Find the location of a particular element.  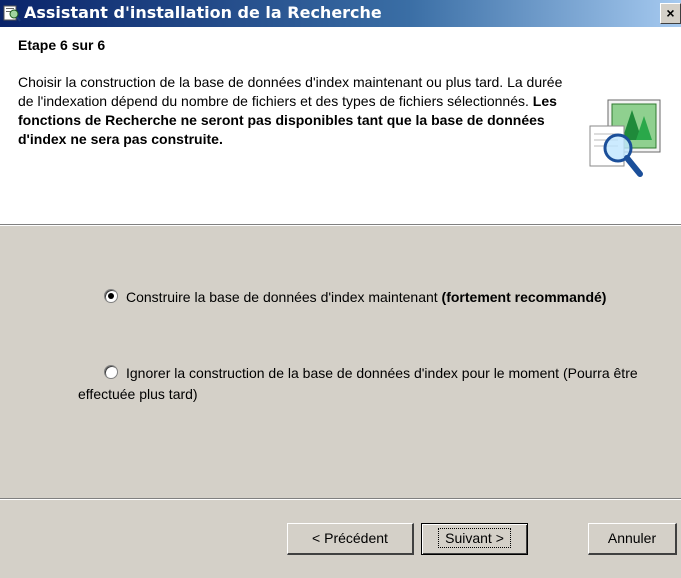

close-icon: × is located at coordinates (670, 13).